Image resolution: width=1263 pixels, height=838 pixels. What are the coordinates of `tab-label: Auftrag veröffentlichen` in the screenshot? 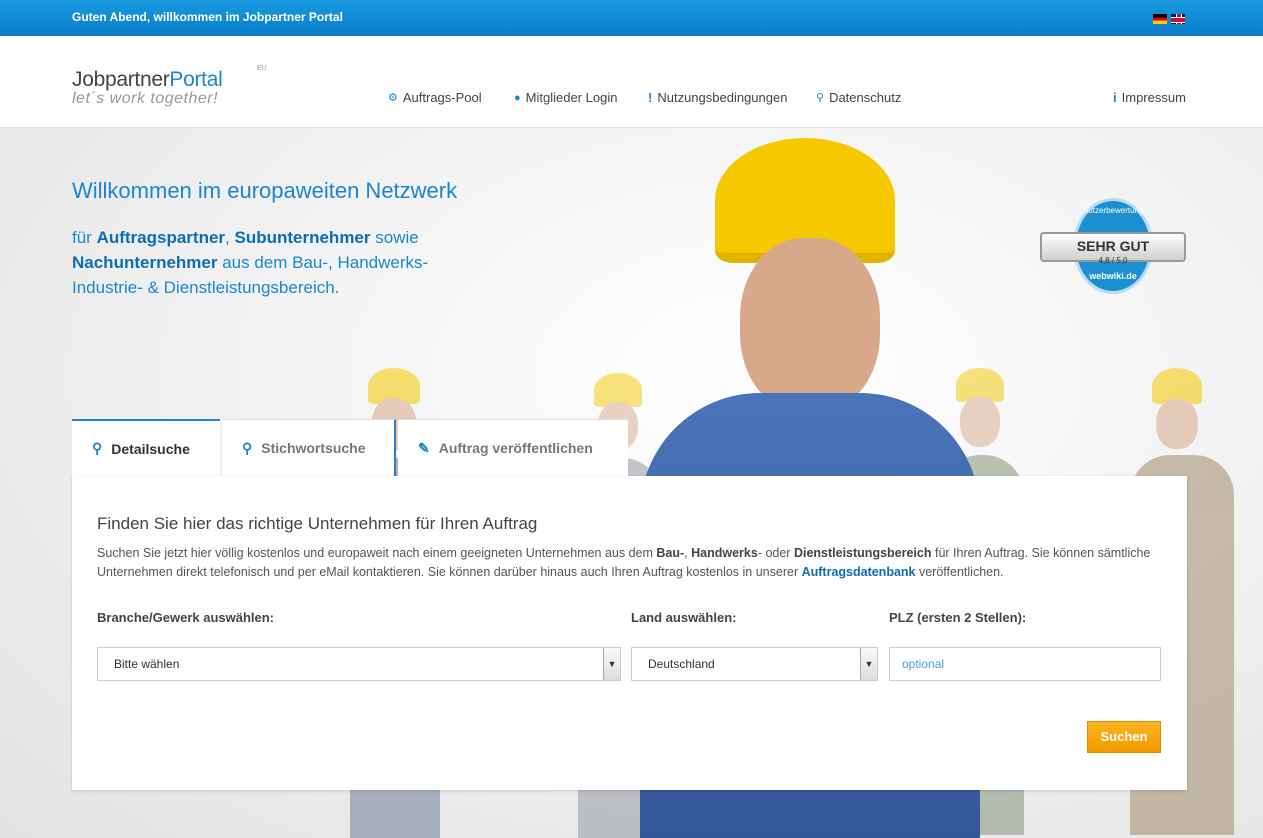 It's located at (515, 448).